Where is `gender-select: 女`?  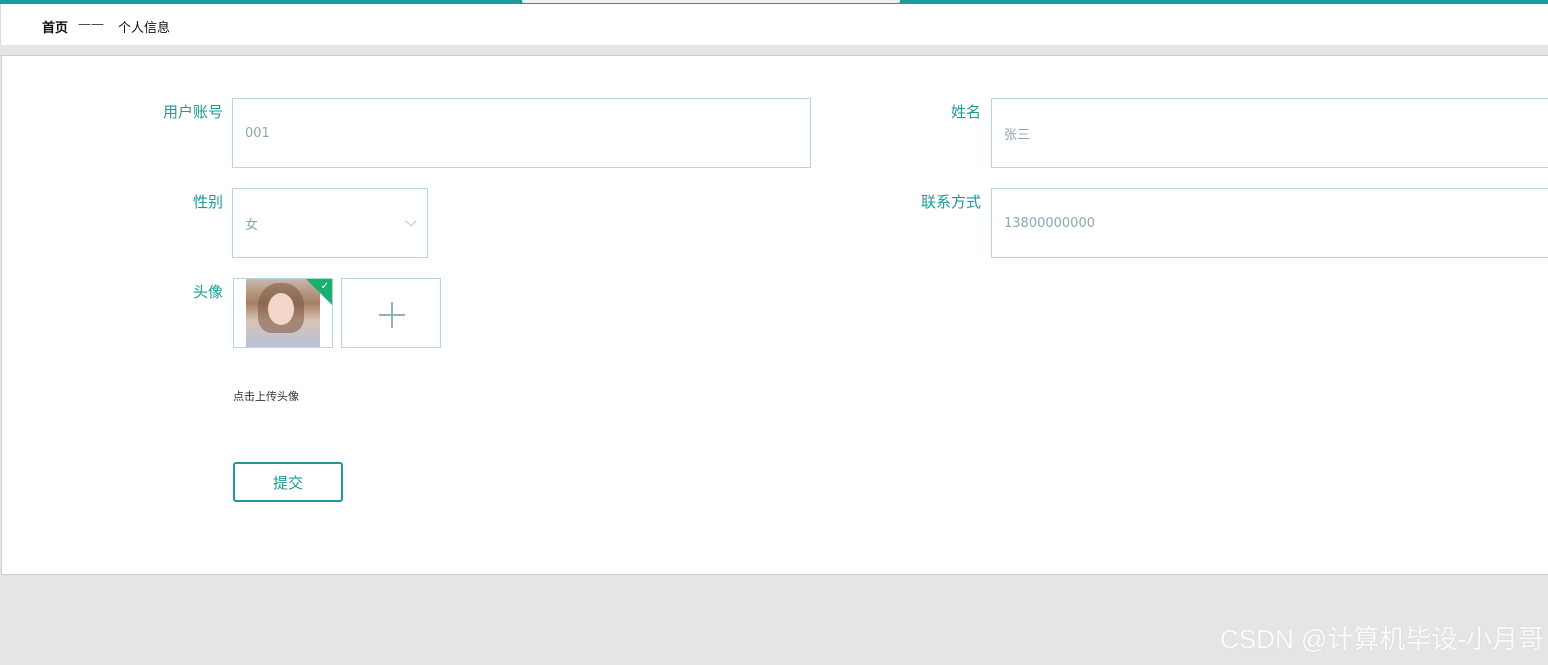
gender-select: 女 is located at coordinates (330, 223).